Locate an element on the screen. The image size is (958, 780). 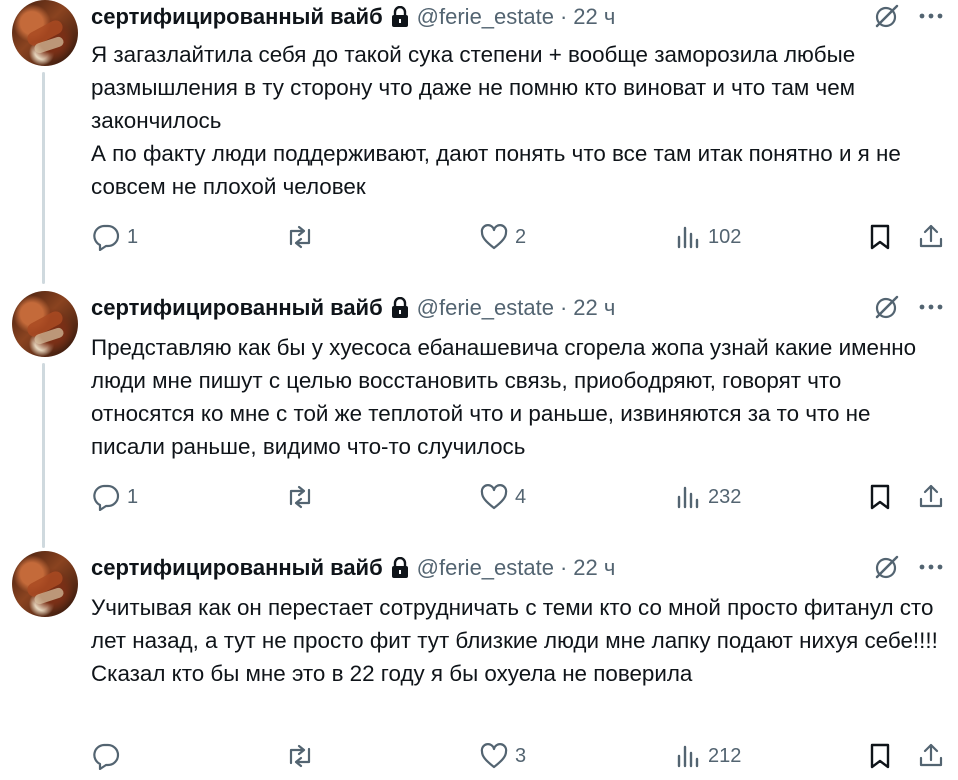
like-count: 4 is located at coordinates (521, 496).